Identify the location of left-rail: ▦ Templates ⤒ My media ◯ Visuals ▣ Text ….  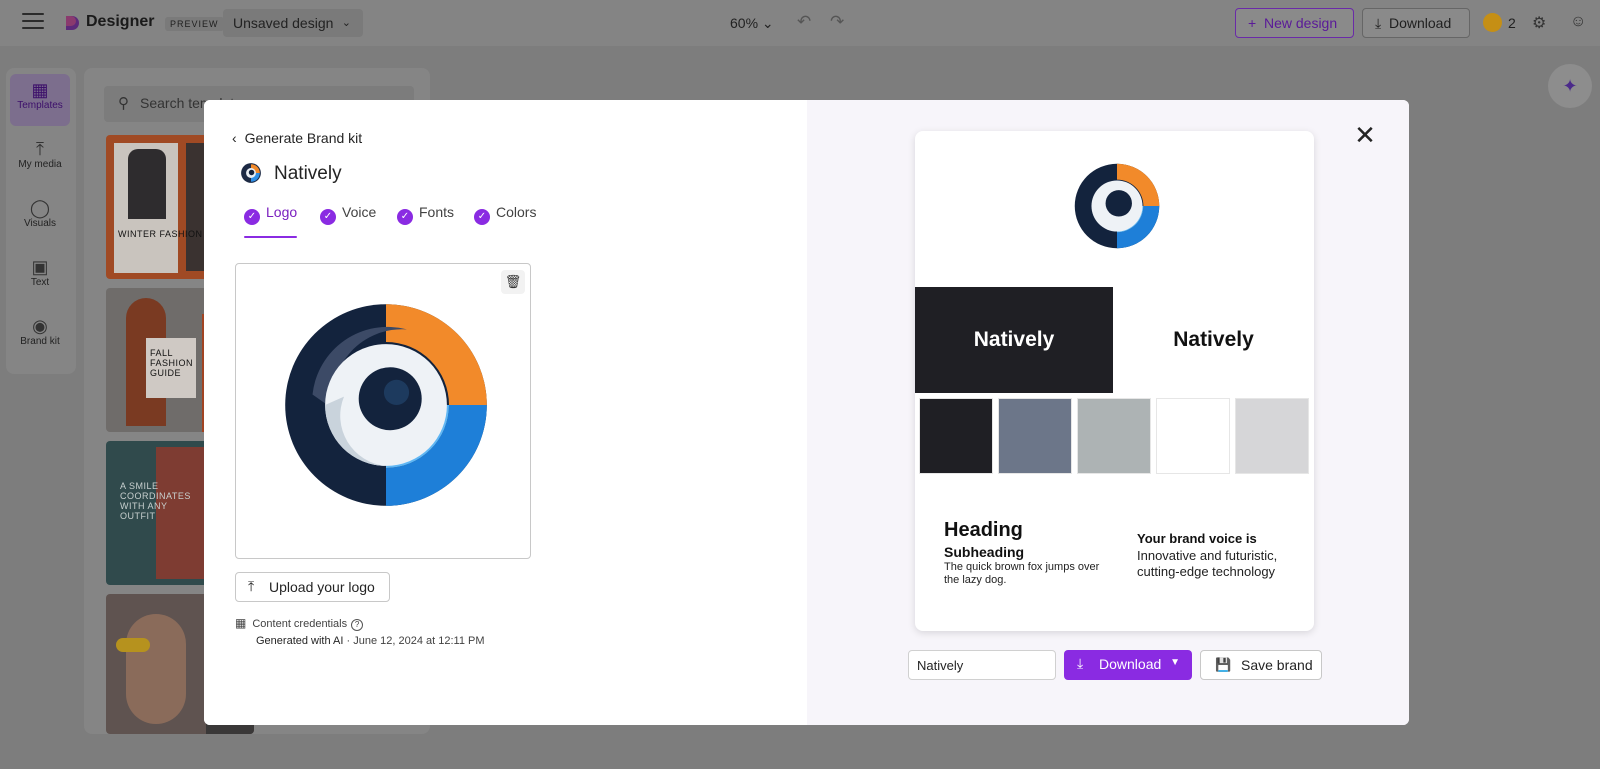
(41, 221).